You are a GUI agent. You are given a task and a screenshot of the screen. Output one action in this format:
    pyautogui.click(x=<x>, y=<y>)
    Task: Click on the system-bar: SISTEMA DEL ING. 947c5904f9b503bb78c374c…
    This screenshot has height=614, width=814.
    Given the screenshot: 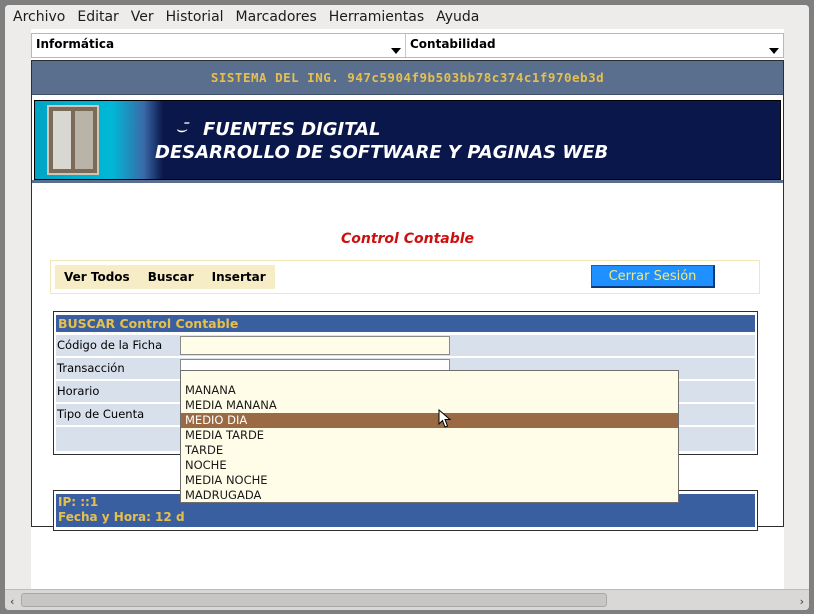 What is the action you would take?
    pyautogui.click(x=407, y=78)
    